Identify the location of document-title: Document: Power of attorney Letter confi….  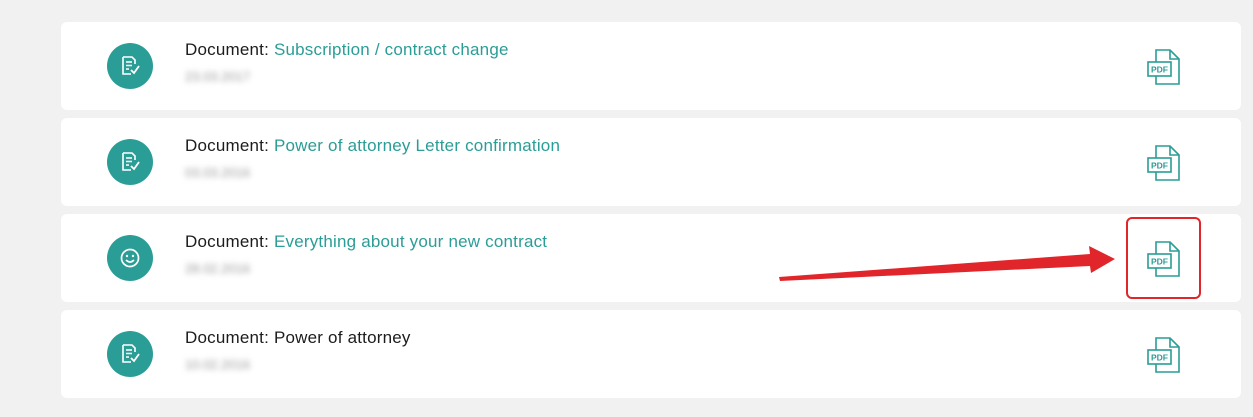
(372, 146).